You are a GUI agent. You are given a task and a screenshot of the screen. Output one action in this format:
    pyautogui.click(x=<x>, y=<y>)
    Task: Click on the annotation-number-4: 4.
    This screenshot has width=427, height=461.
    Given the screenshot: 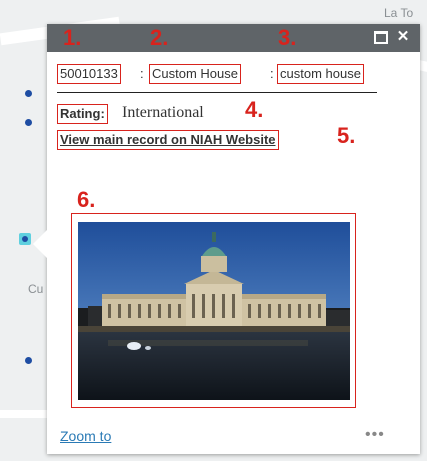 What is the action you would take?
    pyautogui.click(x=254, y=109)
    